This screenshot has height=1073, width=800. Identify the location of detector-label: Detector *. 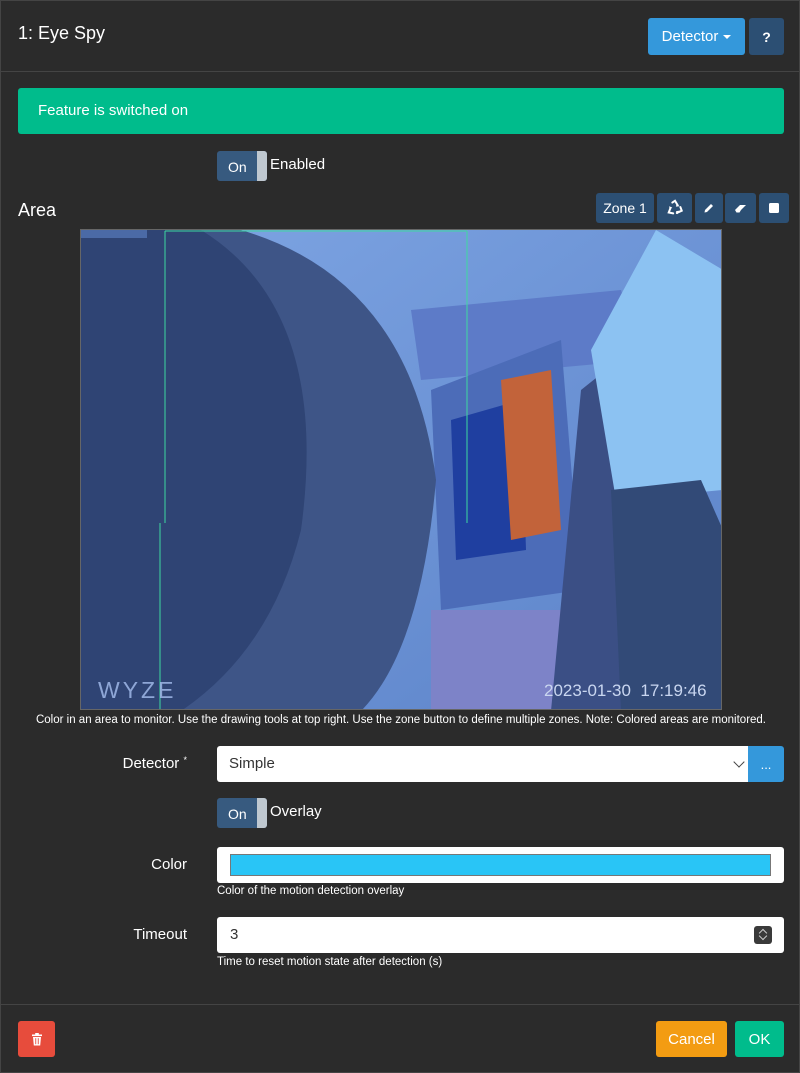
(134, 763).